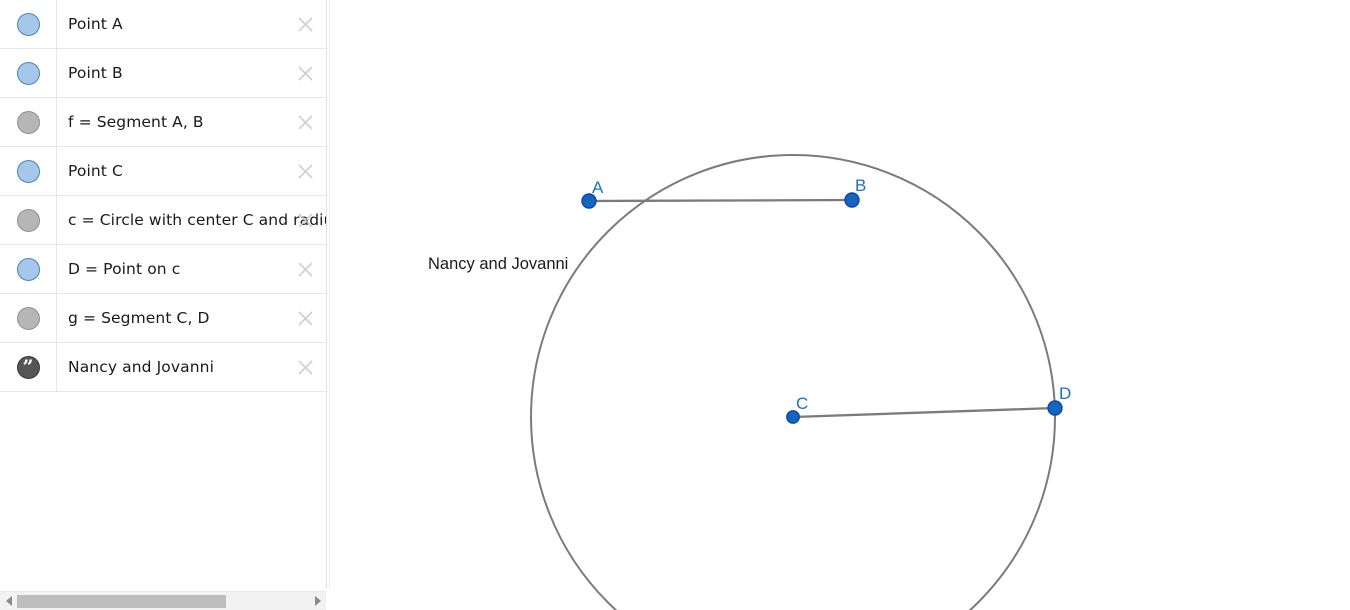 The height and width of the screenshot is (610, 1350). What do you see at coordinates (1055, 408) in the screenshot?
I see `point-D` at bounding box center [1055, 408].